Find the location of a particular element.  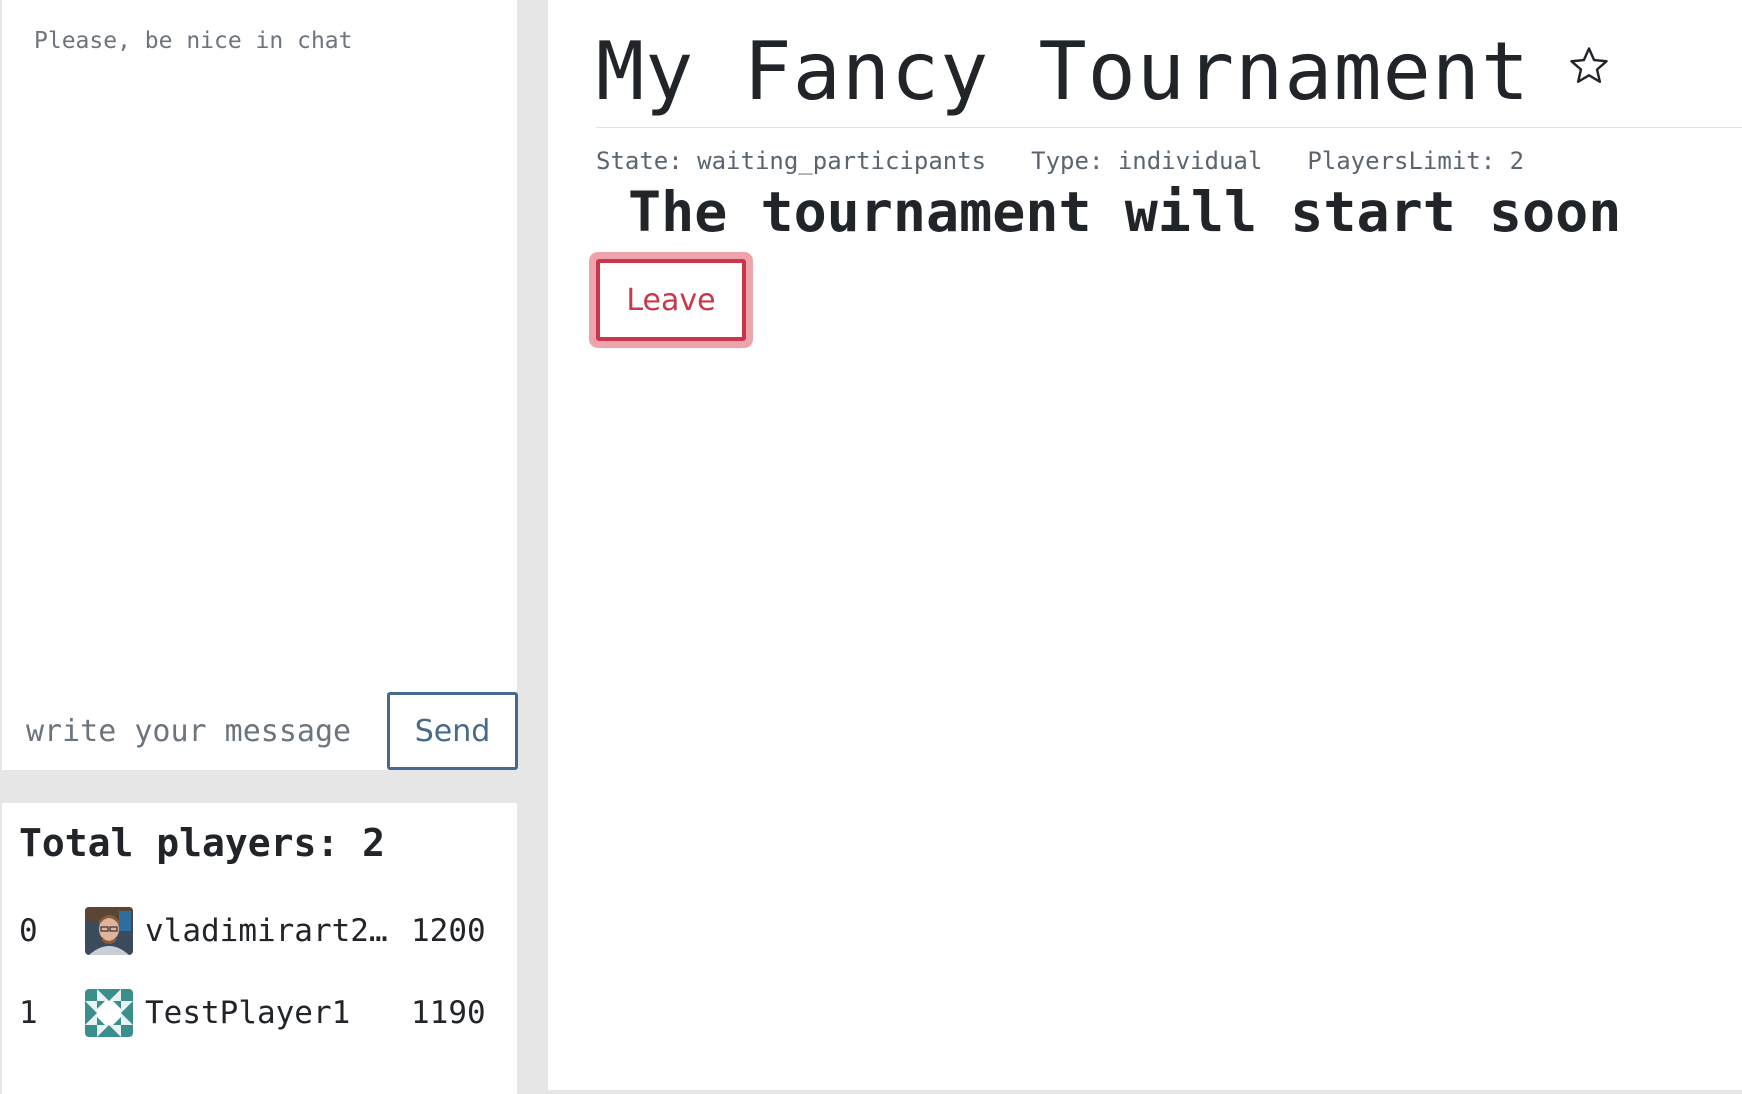

player-rank: 1 is located at coordinates (28, 1013).